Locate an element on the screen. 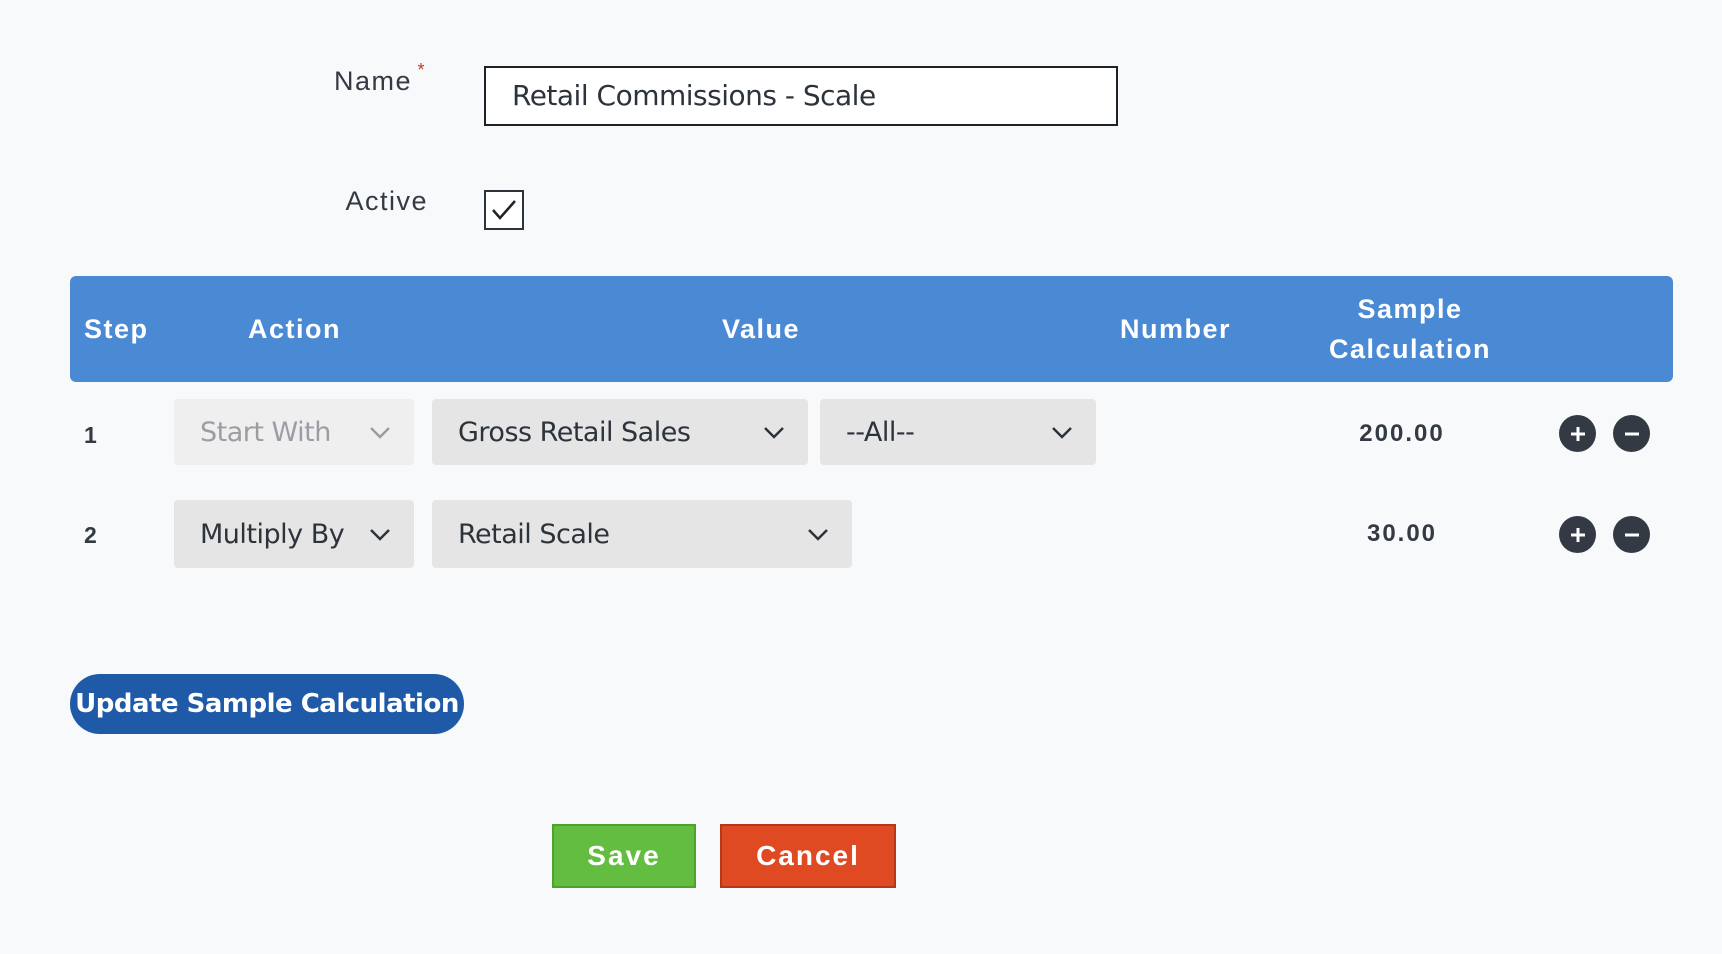 This screenshot has width=1722, height=954. header-action: Action is located at coordinates (294, 329).